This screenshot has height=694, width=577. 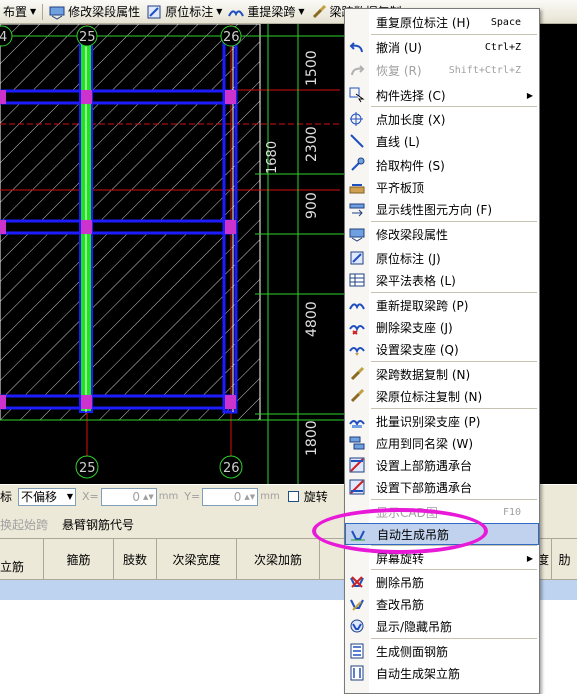 I want to click on menu-item: 梁跨数据复制 (N), so click(x=442, y=374).